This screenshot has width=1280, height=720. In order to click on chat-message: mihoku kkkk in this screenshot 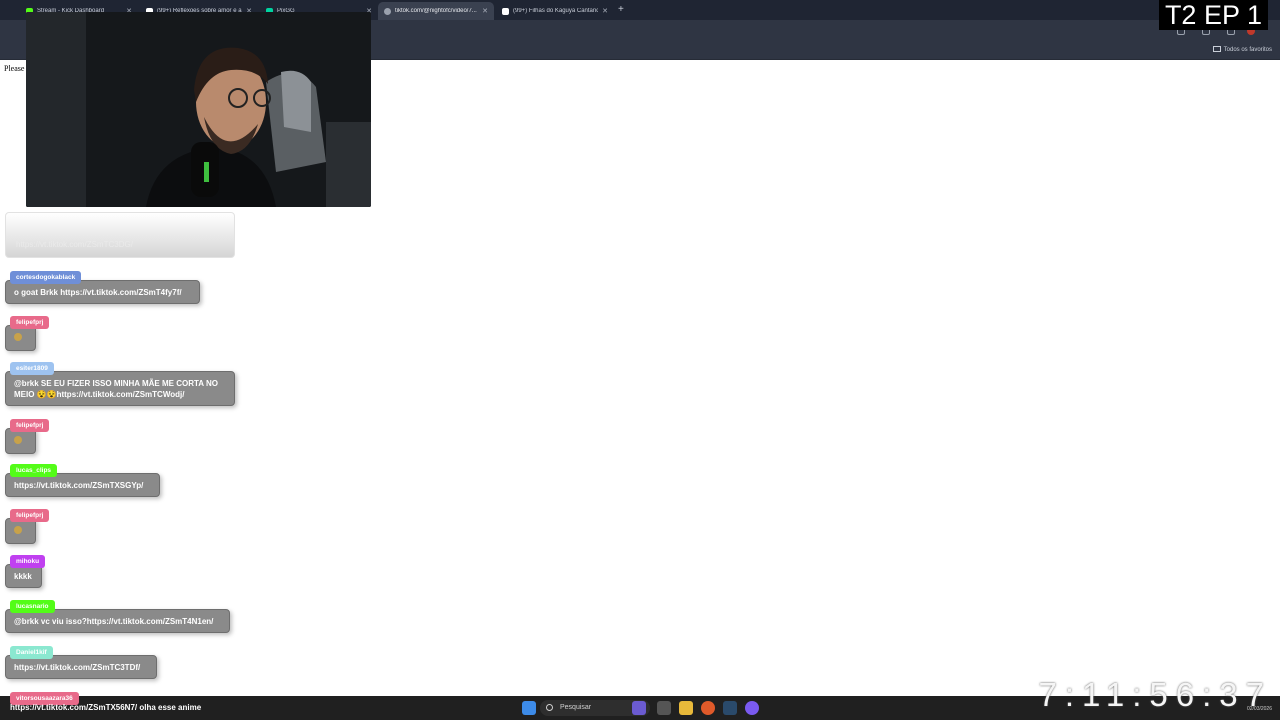, I will do `click(25, 569)`.